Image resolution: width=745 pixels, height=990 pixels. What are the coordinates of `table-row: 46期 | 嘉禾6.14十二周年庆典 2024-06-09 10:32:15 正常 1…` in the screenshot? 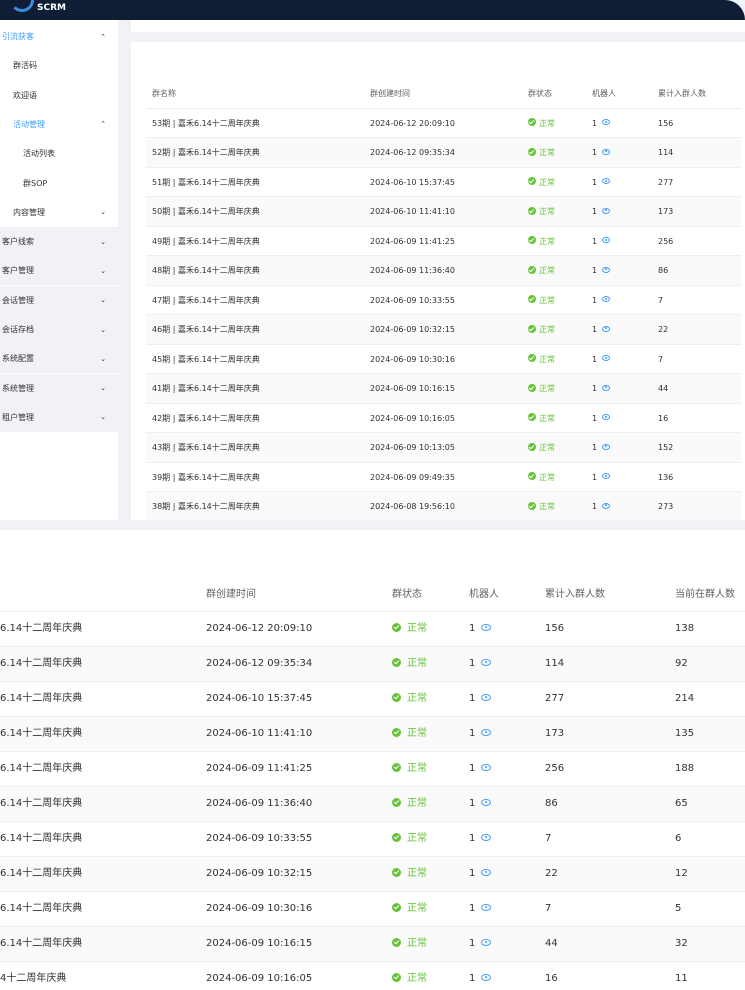 It's located at (443, 330).